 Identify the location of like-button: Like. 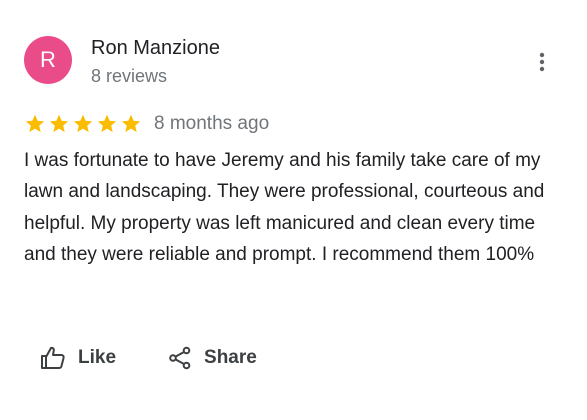
(78, 358).